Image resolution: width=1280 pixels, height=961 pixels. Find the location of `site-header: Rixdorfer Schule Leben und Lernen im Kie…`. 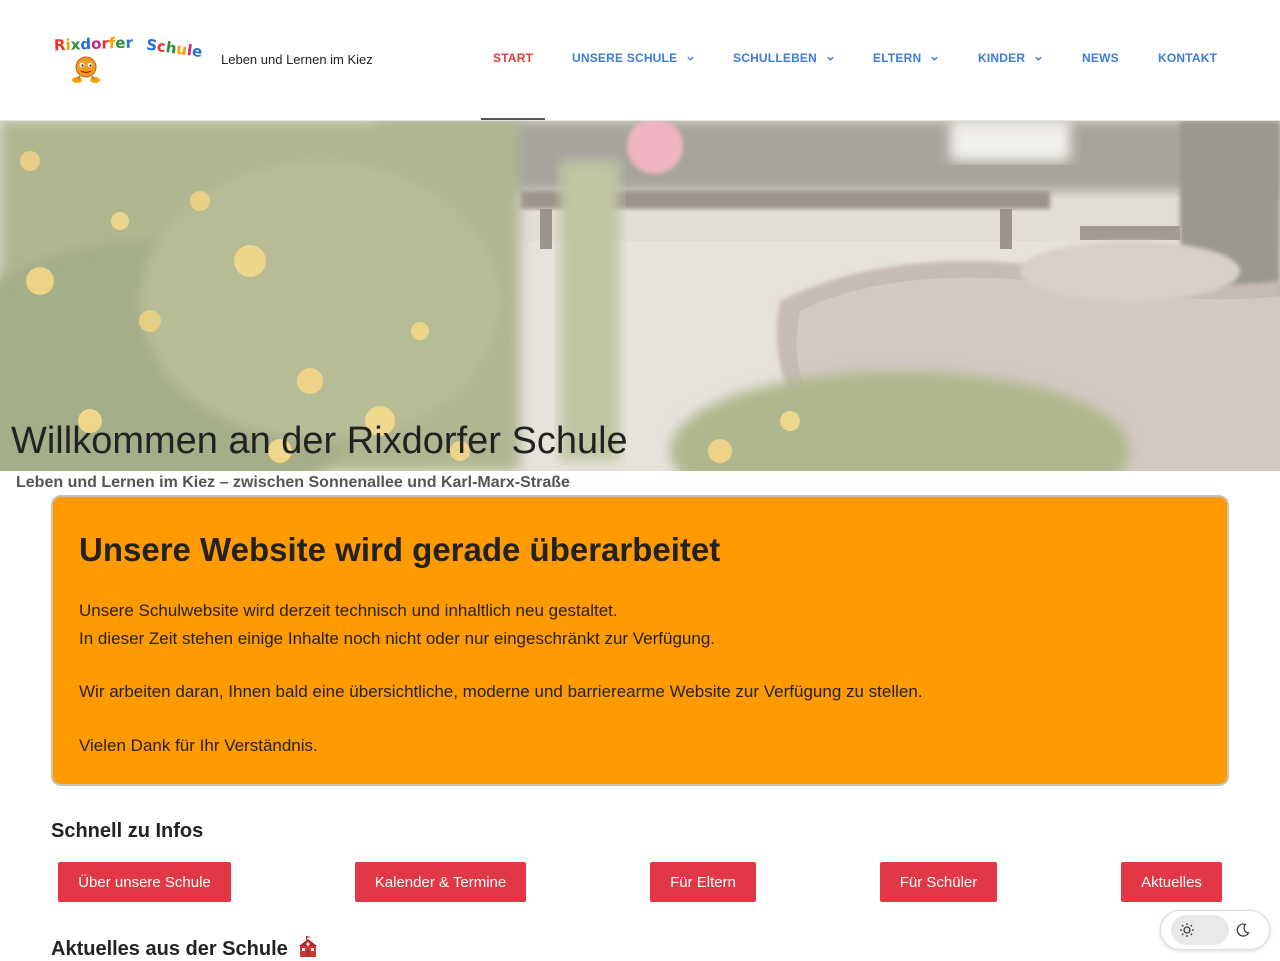

site-header: Rixdorfer Schule Leben und Lernen im Kie… is located at coordinates (640, 60).